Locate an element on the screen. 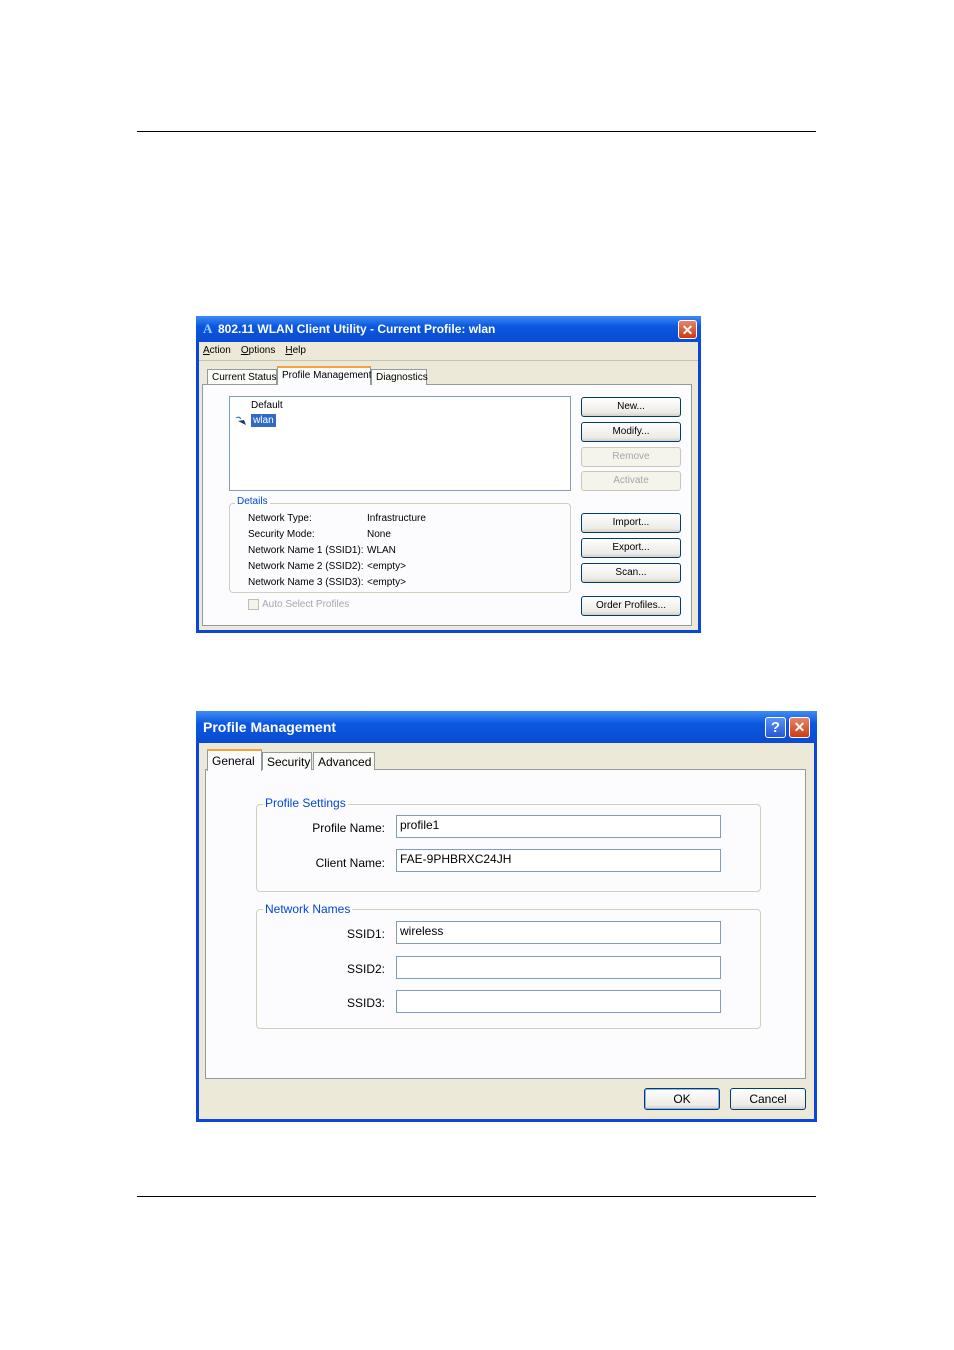 The width and height of the screenshot is (954, 1350). menu-options: Options is located at coordinates (258, 350).